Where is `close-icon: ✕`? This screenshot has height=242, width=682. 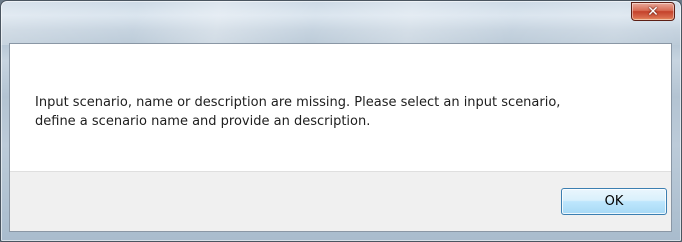
close-icon: ✕ is located at coordinates (653, 11).